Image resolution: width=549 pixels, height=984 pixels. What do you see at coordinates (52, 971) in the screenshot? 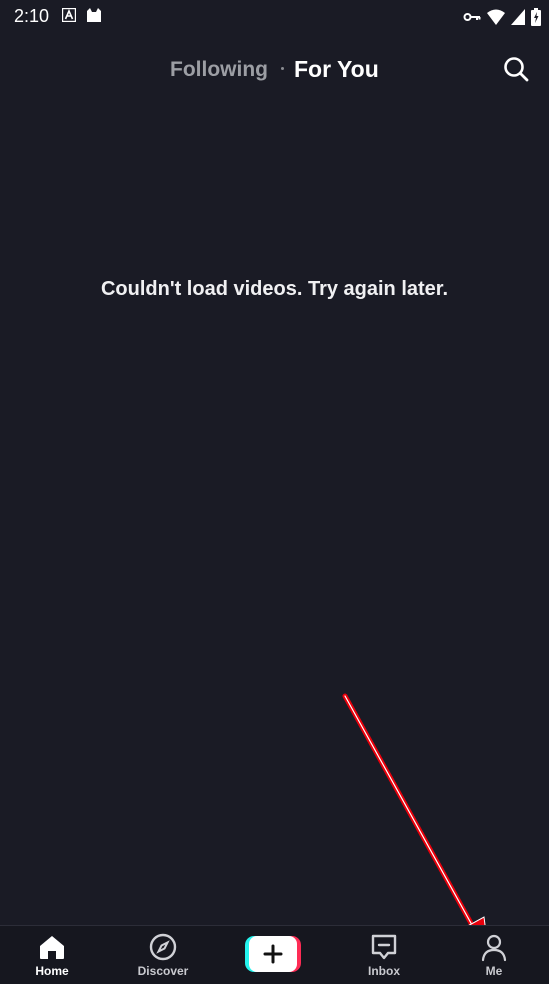
I see `nav-home-label: Home` at bounding box center [52, 971].